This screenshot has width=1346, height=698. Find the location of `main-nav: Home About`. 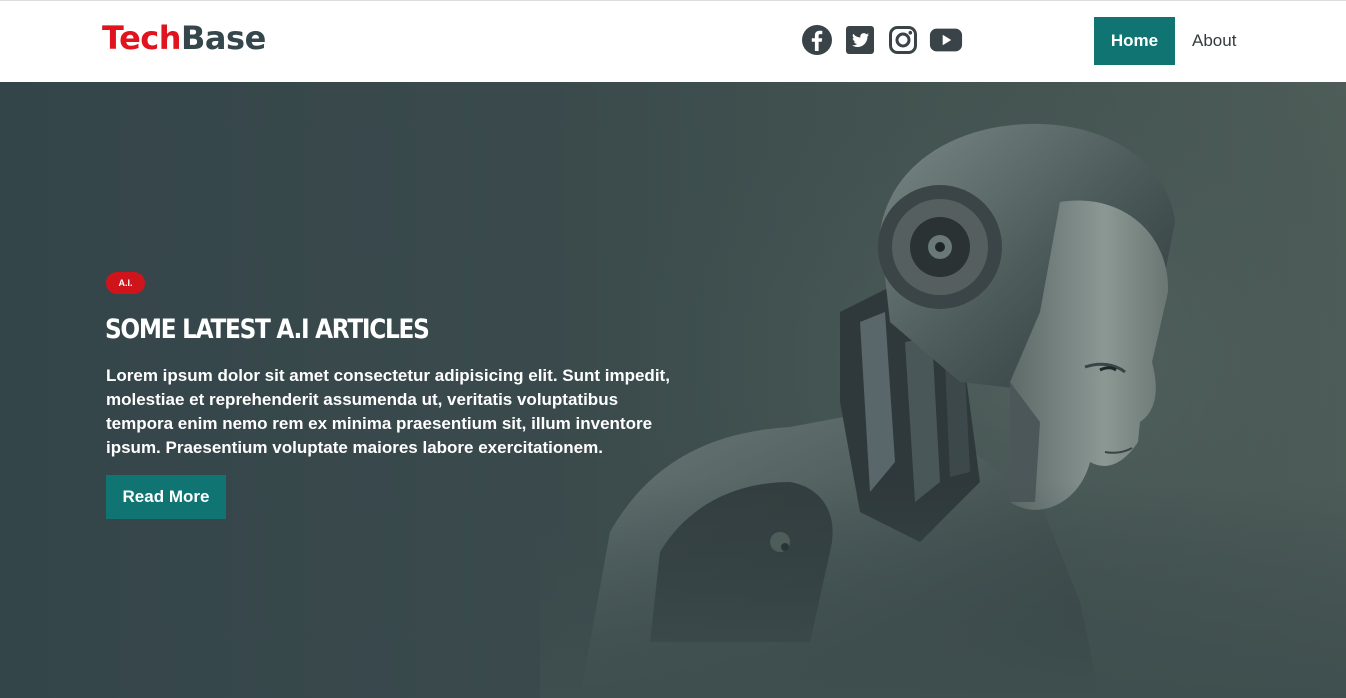

main-nav: Home About is located at coordinates (1177, 41).